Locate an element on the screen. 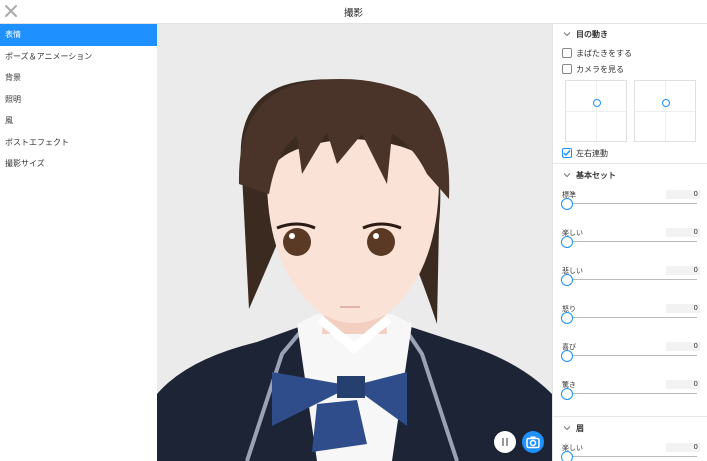  sidebar-item-pose-animation: ポーズ＆アニメーション is located at coordinates (78, 57).